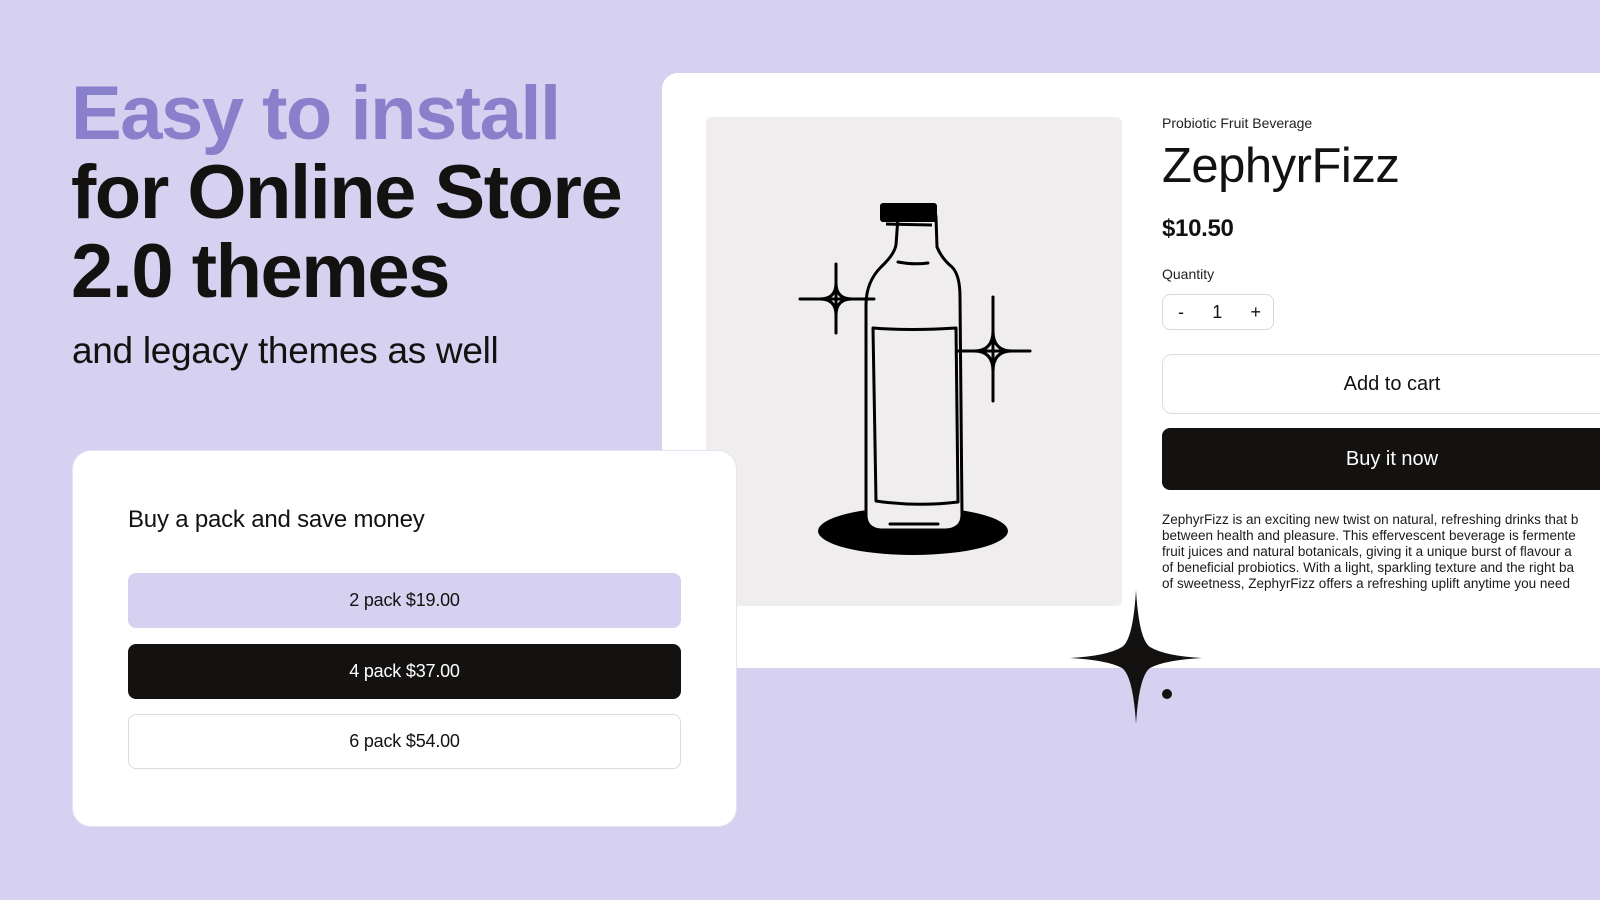  Describe the element at coordinates (1136, 657) in the screenshot. I see `four-point-star-icon` at that location.